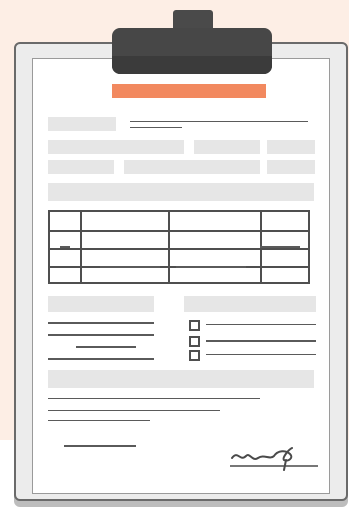  Describe the element at coordinates (250, 304) in the screenshot. I see `right-section-header-bar` at that location.